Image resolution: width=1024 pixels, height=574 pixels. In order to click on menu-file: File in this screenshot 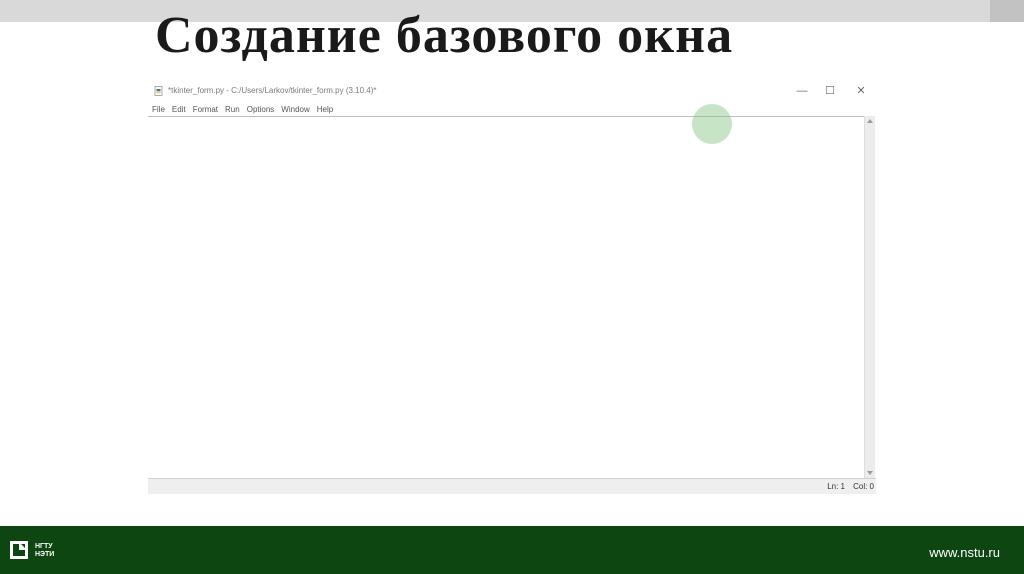, I will do `click(158, 109)`.